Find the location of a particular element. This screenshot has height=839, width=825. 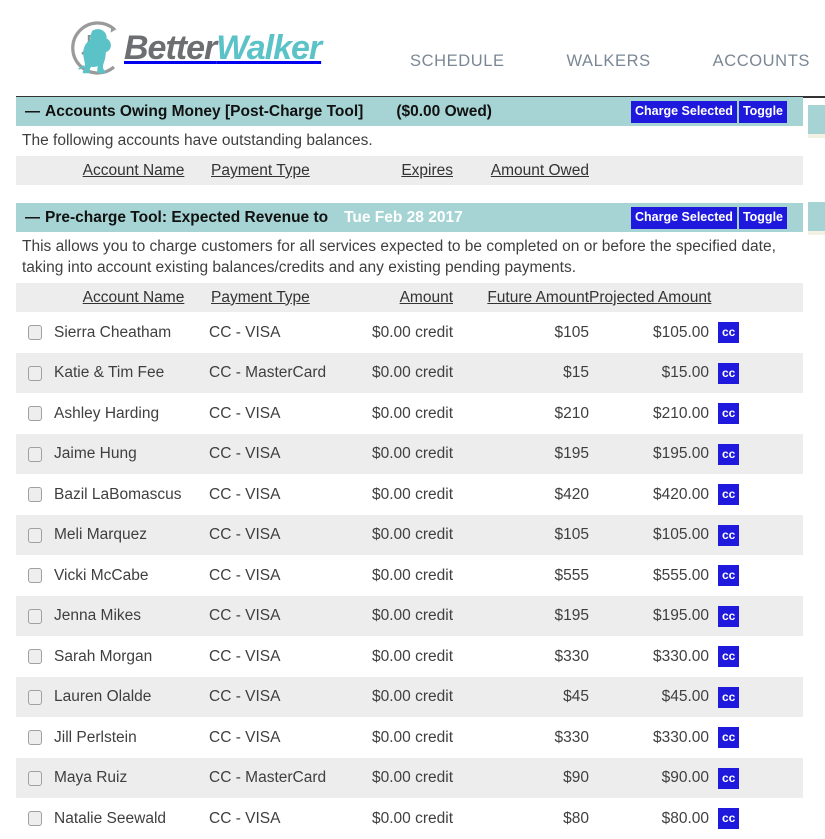

brand-logo-link: BetterWalker is located at coordinates (192, 48).